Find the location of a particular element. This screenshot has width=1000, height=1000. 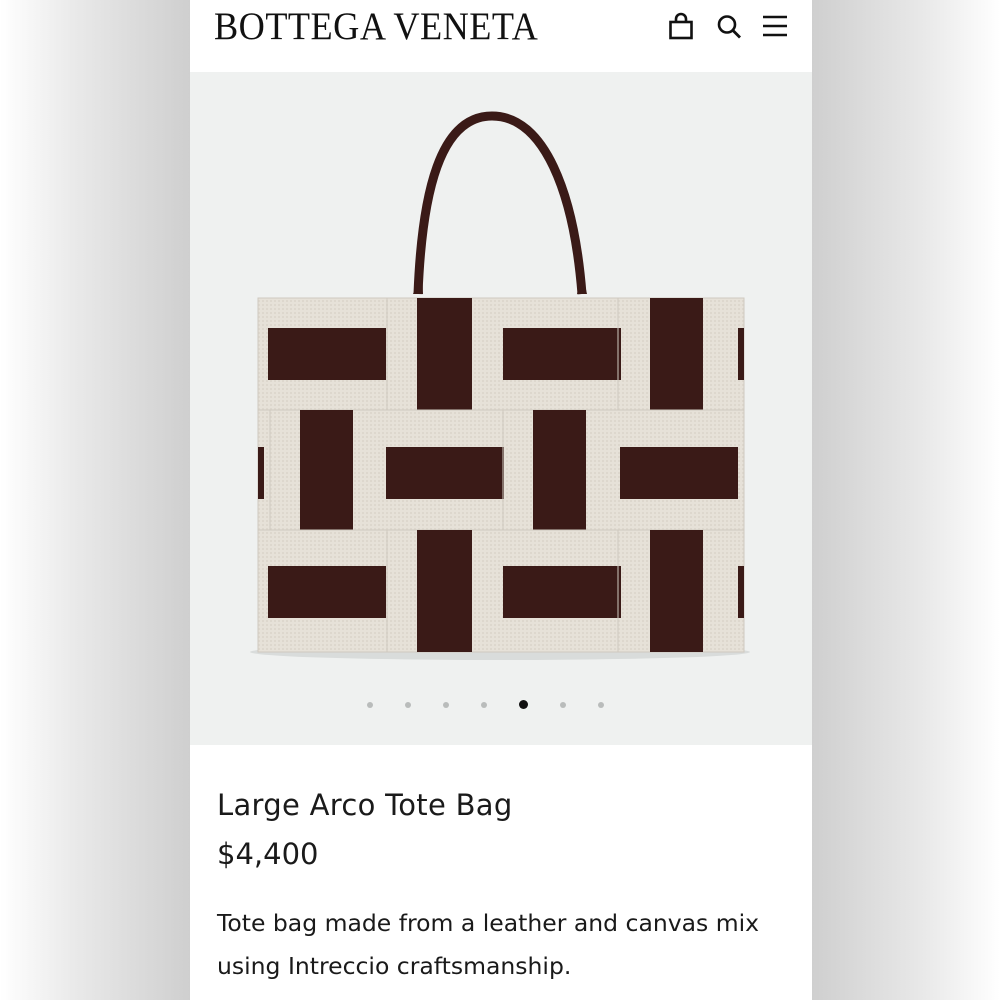

site-header: BOTTEGA VENETA is located at coordinates (501, 36).